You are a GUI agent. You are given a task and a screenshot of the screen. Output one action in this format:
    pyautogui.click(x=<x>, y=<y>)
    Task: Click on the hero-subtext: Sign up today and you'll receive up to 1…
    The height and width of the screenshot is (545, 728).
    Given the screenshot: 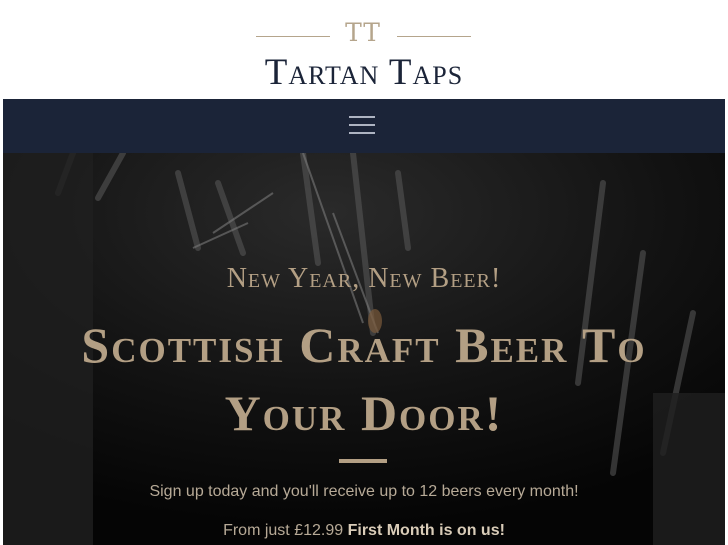 What is the action you would take?
    pyautogui.click(x=364, y=491)
    